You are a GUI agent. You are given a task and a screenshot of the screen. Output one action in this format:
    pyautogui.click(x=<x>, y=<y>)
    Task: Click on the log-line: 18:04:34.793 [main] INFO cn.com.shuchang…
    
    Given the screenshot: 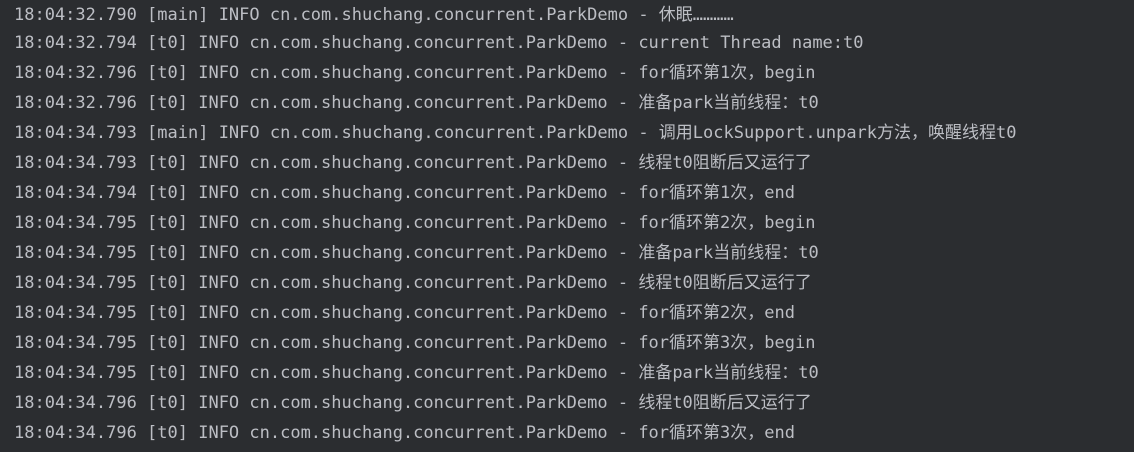 What is the action you would take?
    pyautogui.click(x=515, y=133)
    